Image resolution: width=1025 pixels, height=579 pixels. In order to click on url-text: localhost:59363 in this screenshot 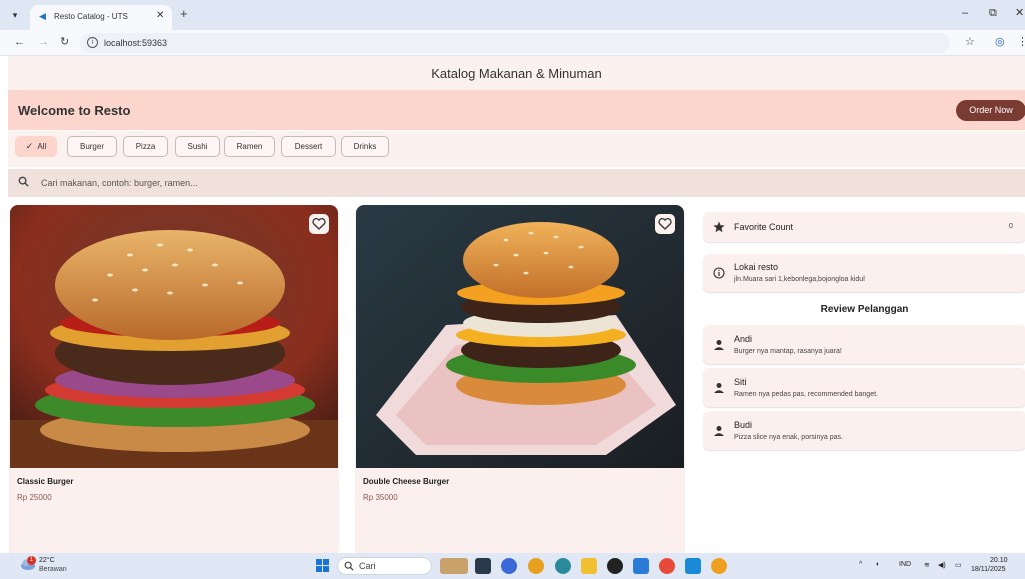, I will do `click(136, 43)`.